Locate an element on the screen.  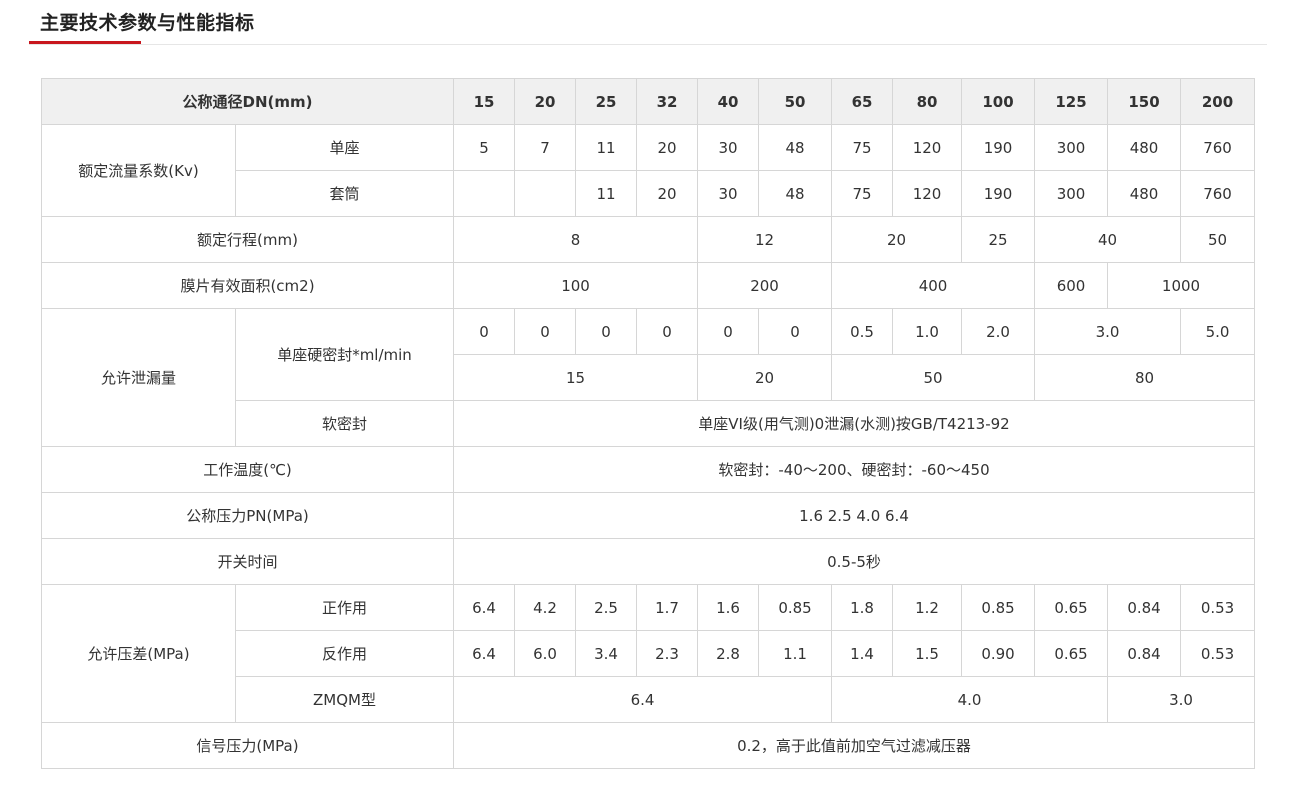
stroke-value: 20 is located at coordinates (897, 239).